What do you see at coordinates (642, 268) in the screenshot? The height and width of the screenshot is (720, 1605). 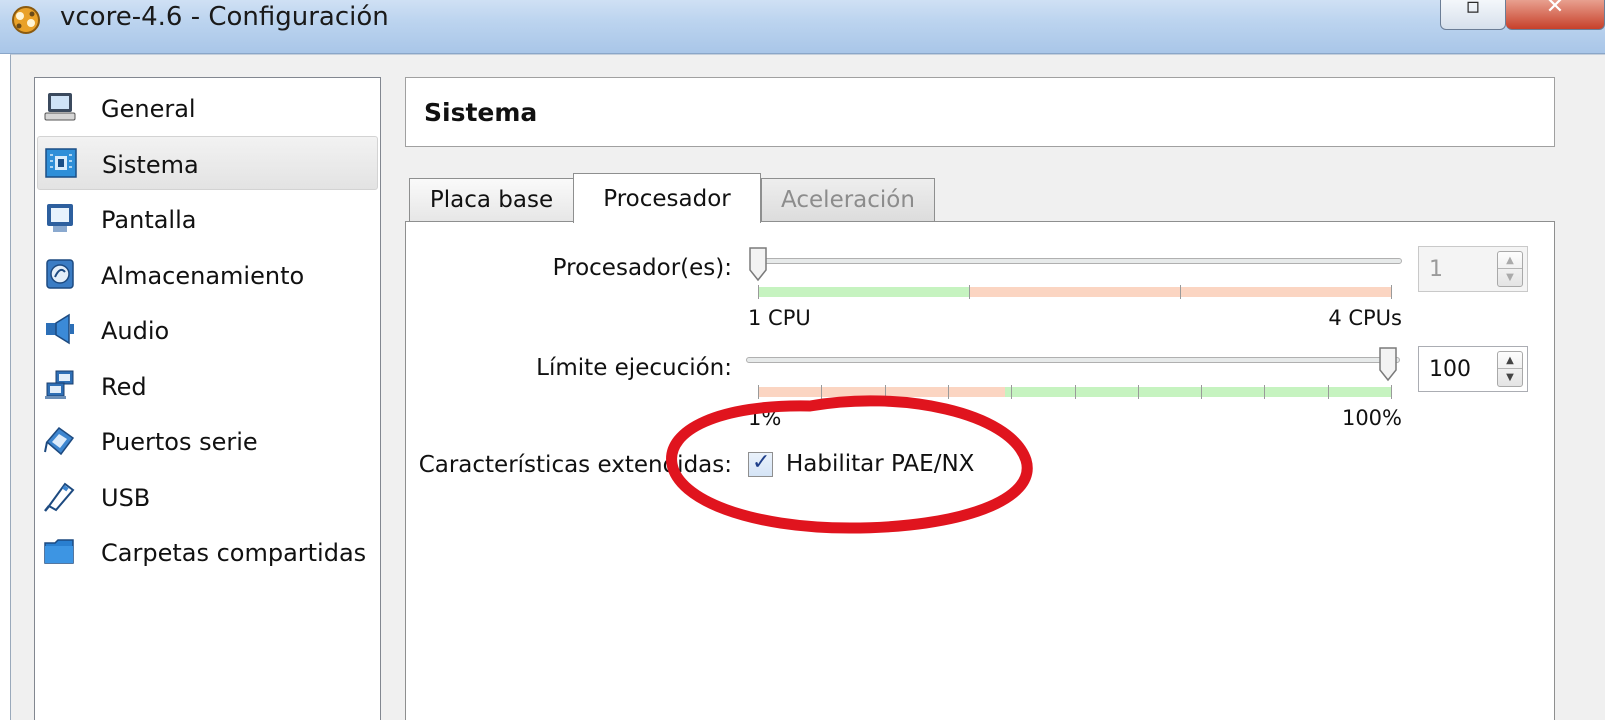 I see `processor-count-label: Procesador(es):` at bounding box center [642, 268].